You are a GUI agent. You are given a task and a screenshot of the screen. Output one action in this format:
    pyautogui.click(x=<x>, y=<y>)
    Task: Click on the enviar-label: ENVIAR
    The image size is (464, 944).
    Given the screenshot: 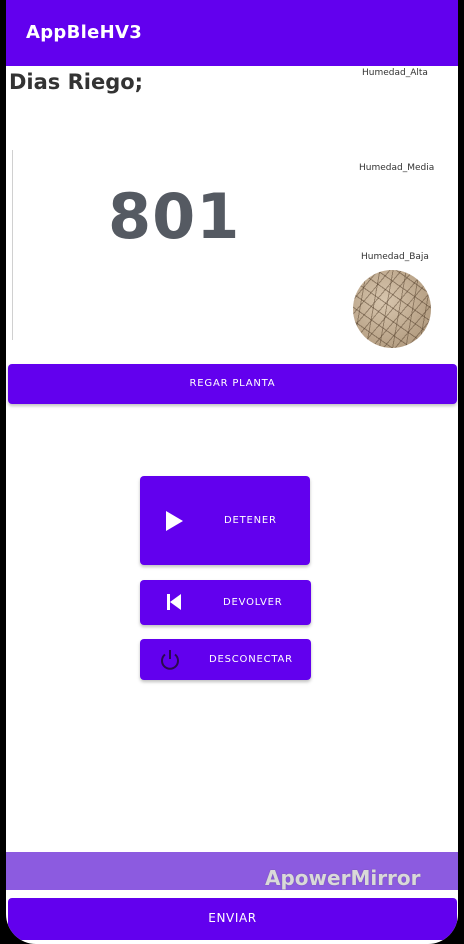 What is the action you would take?
    pyautogui.click(x=232, y=918)
    